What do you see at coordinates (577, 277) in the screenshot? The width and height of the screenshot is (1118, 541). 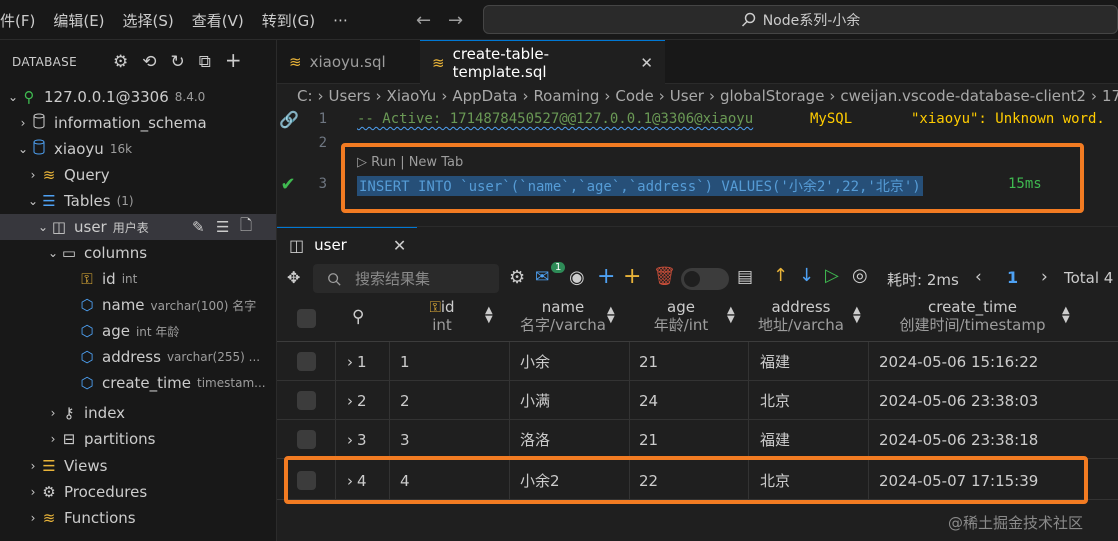 I see `github-icon: ◉` at bounding box center [577, 277].